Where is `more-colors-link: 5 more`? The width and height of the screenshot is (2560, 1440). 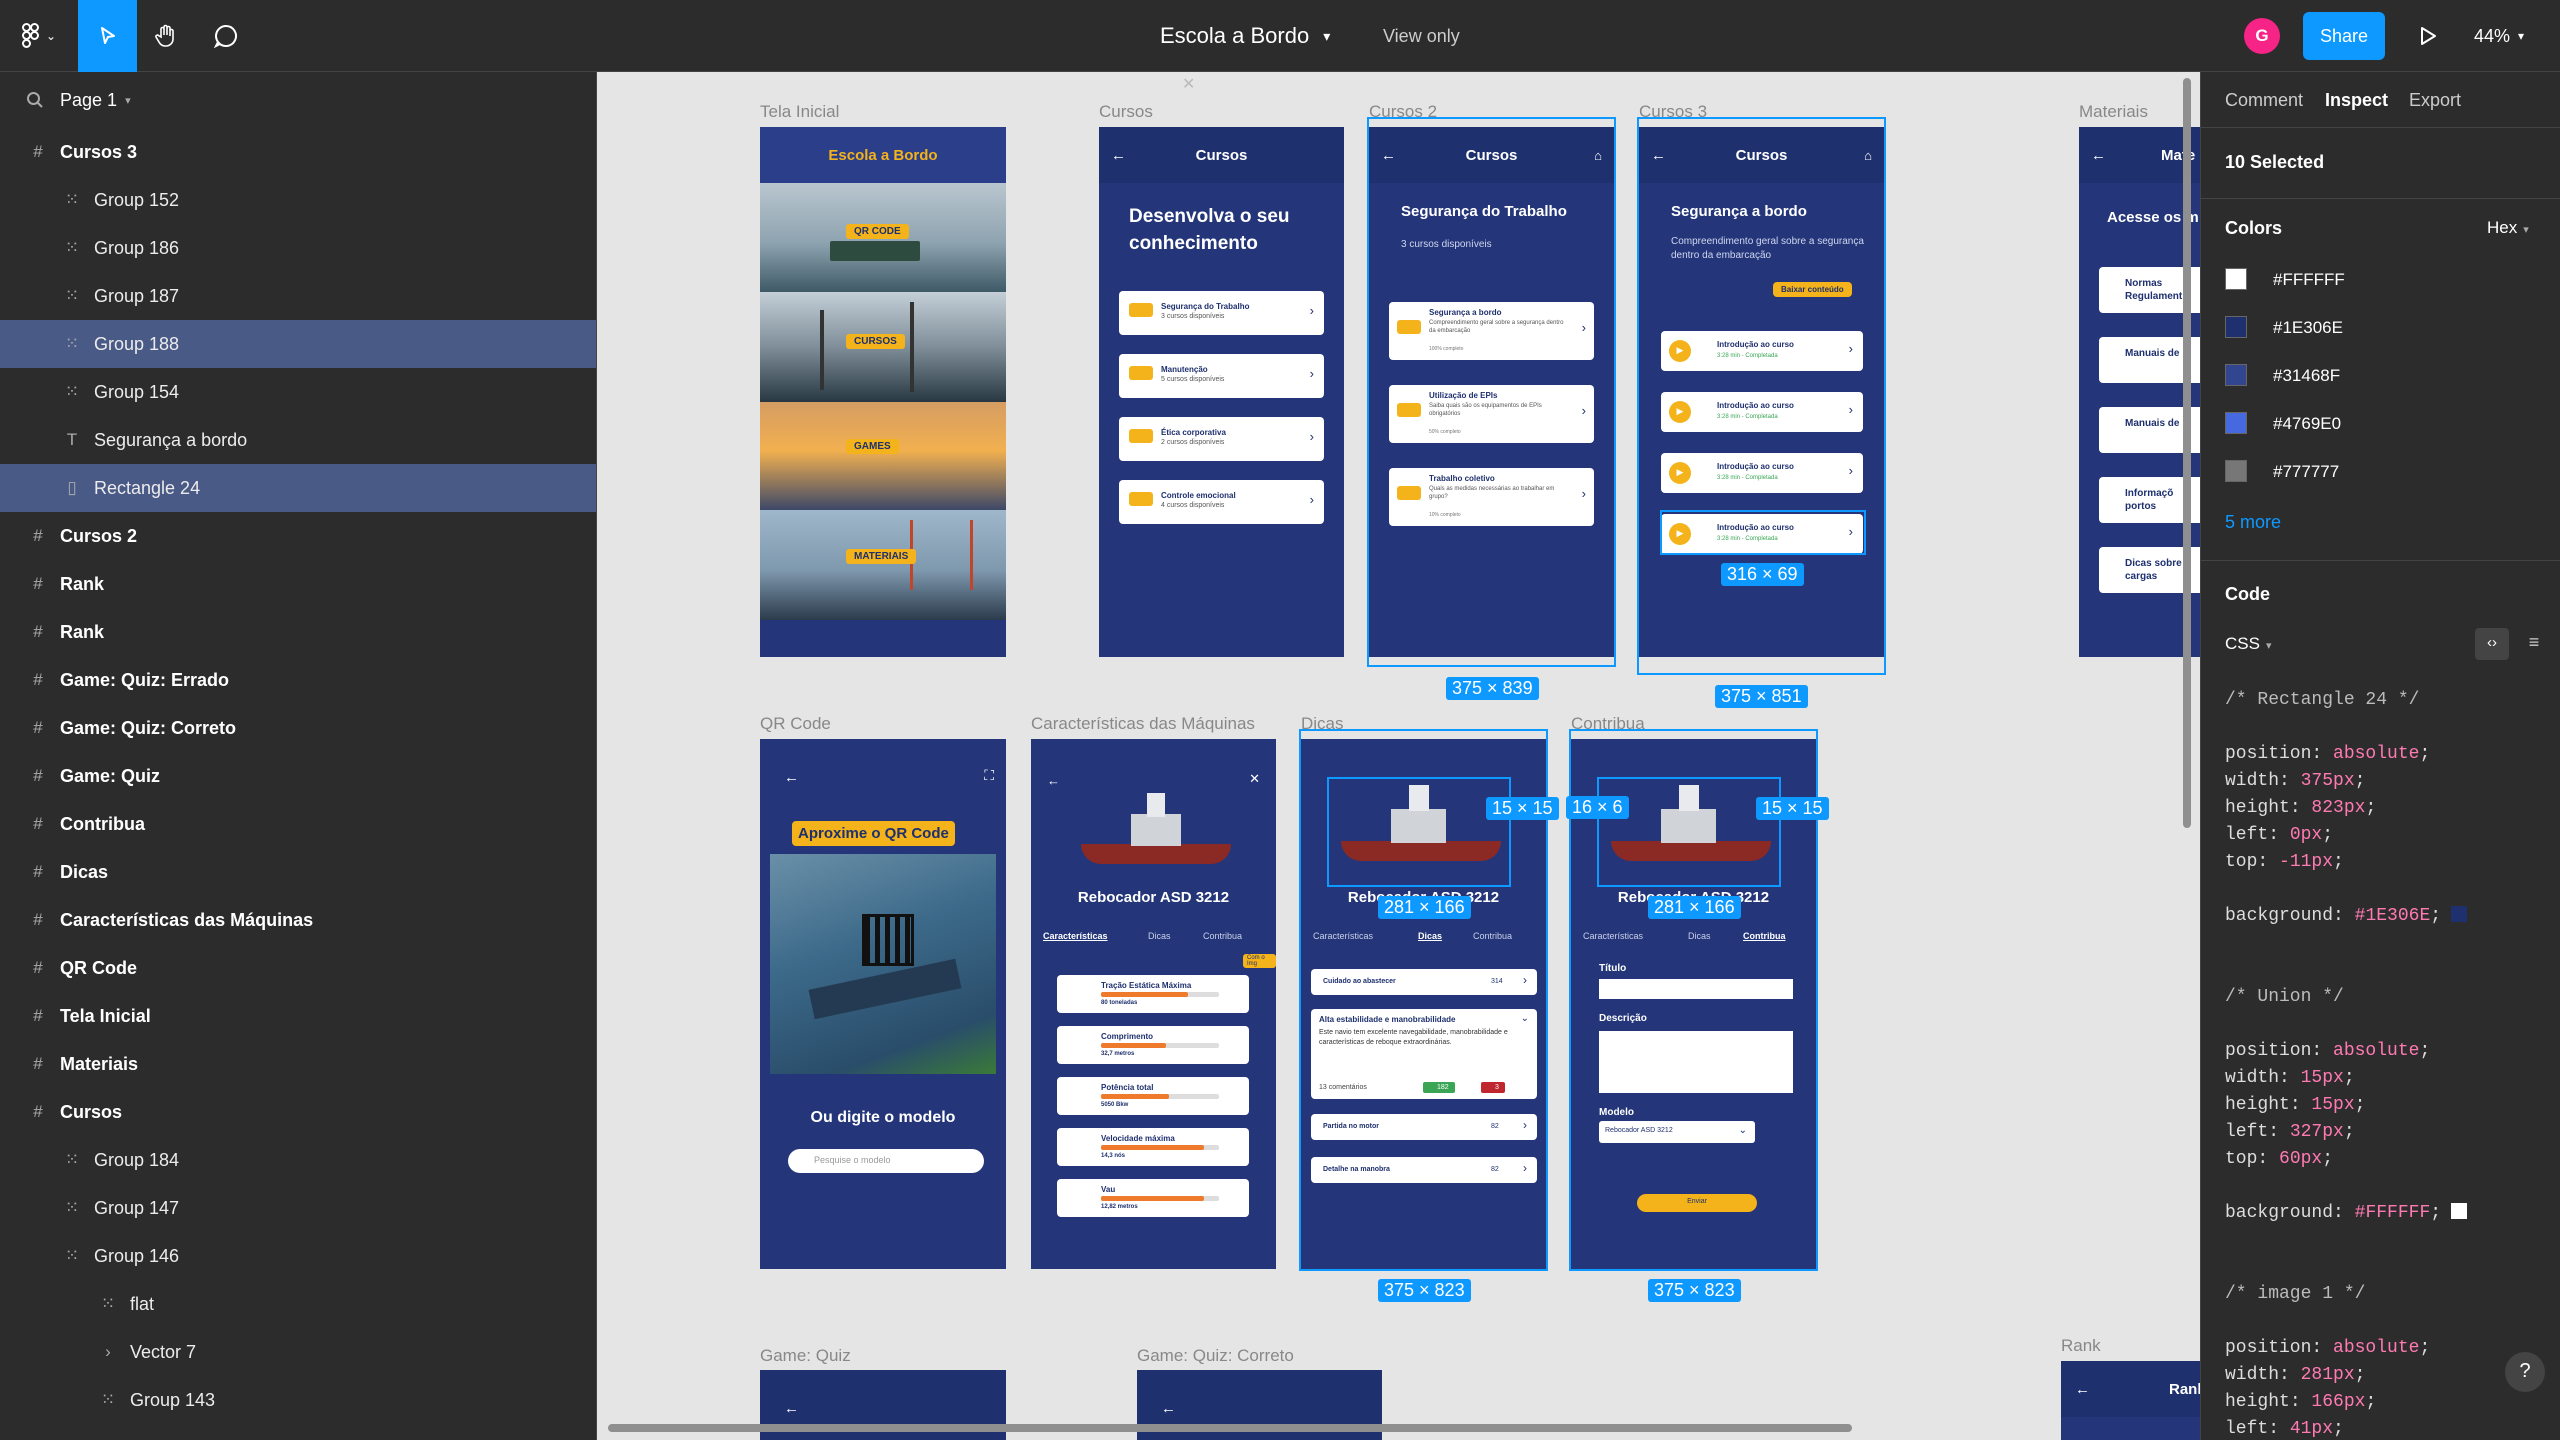
more-colors-link: 5 more is located at coordinates (2253, 522).